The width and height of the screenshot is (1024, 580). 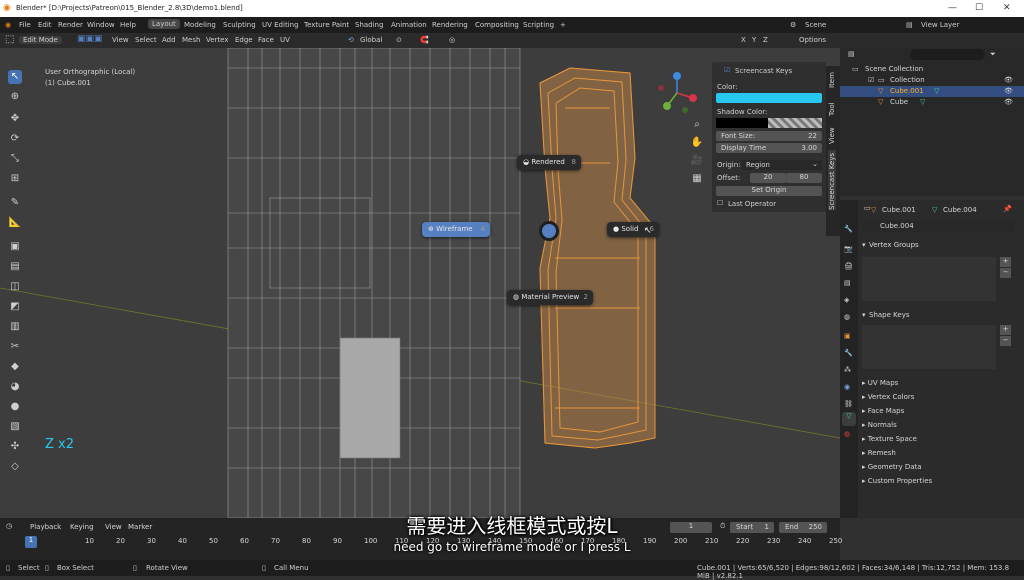 What do you see at coordinates (25, 25) in the screenshot?
I see `menu-file: File` at bounding box center [25, 25].